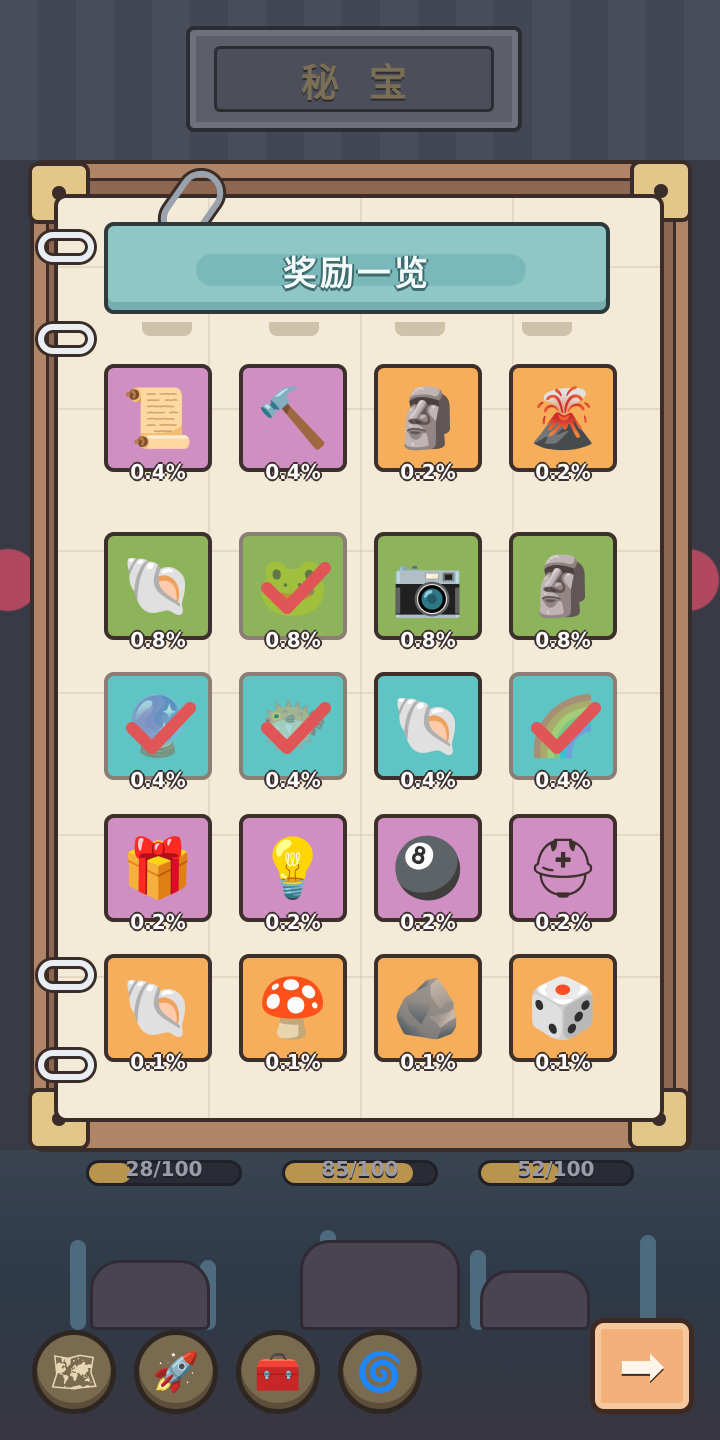 Image resolution: width=720 pixels, height=1440 pixels. I want to click on title-plate-inner: 秘宝, so click(354, 79).